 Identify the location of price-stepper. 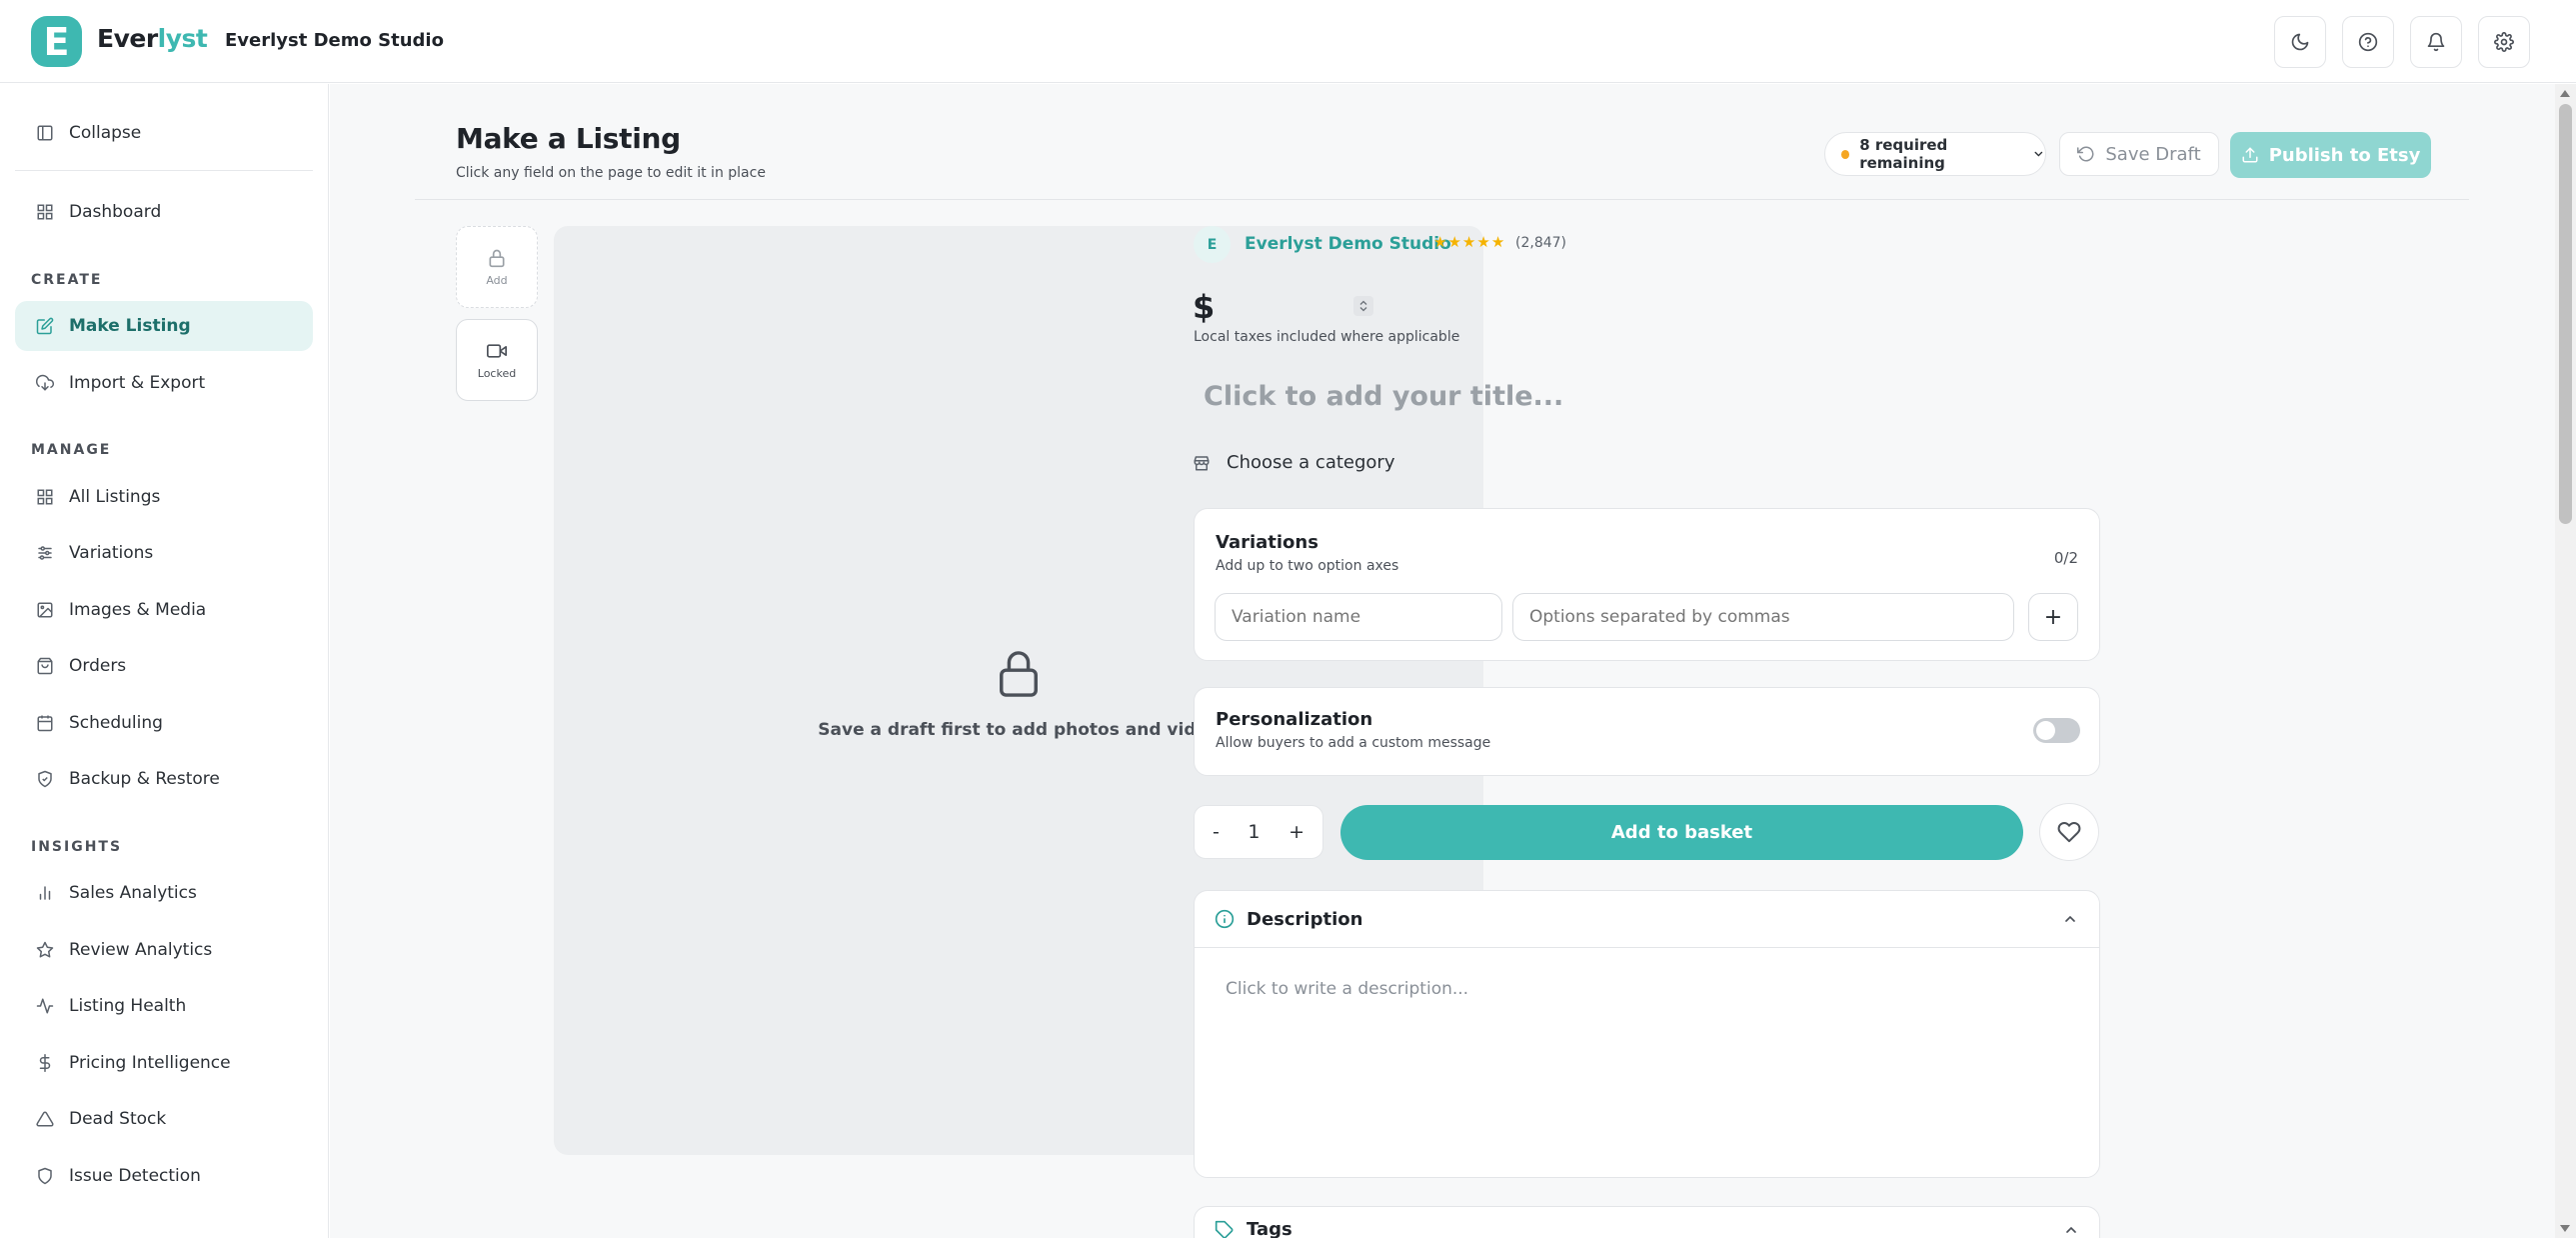
(1363, 306).